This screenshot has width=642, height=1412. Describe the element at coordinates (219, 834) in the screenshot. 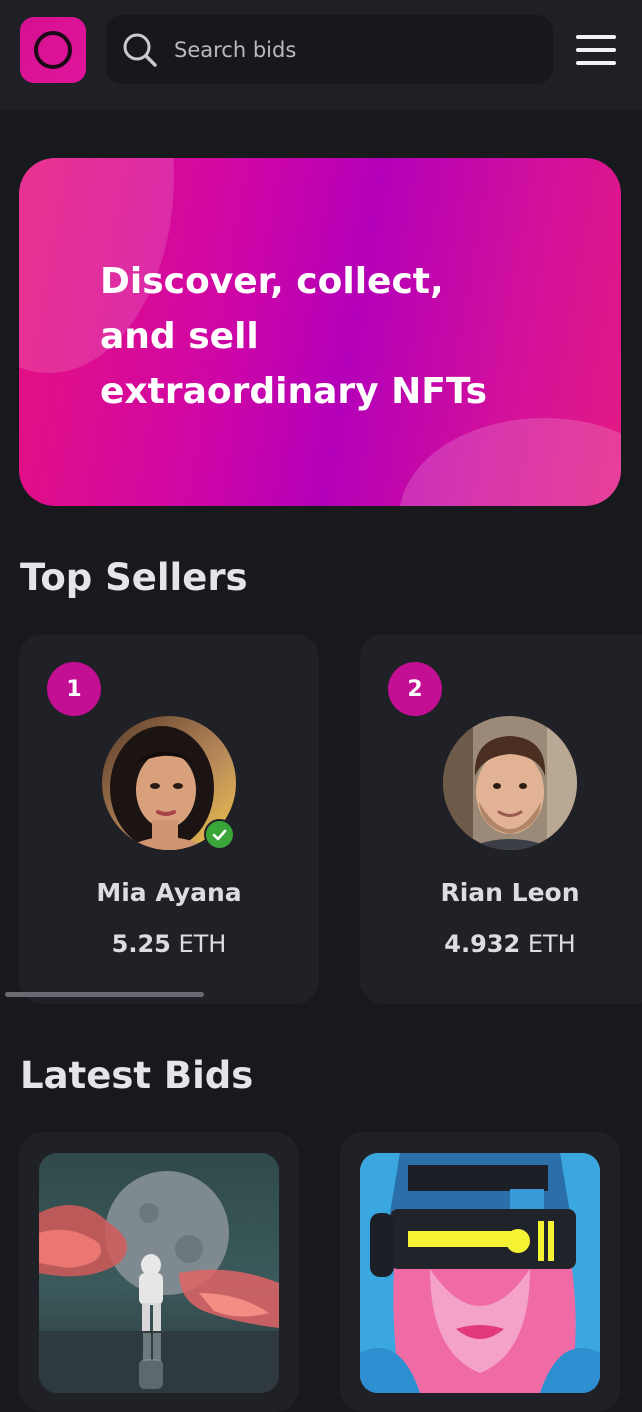

I see `verified-check-icon` at that location.